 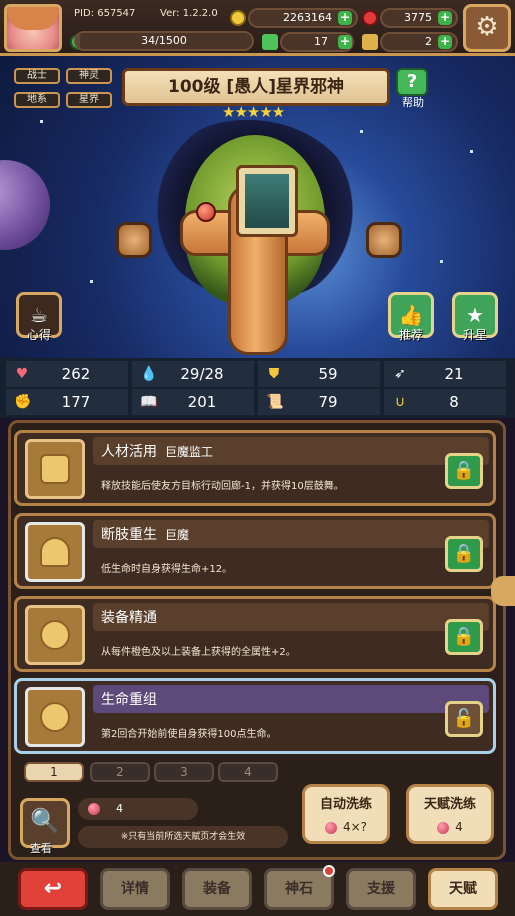 What do you see at coordinates (454, 402) in the screenshot?
I see `stat-luck-value: 8` at bounding box center [454, 402].